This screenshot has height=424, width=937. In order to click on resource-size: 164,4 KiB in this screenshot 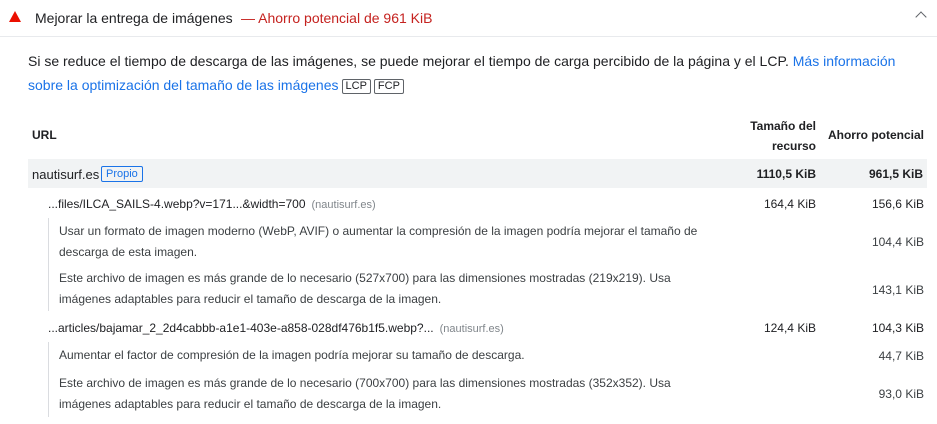, I will do `click(789, 204)`.